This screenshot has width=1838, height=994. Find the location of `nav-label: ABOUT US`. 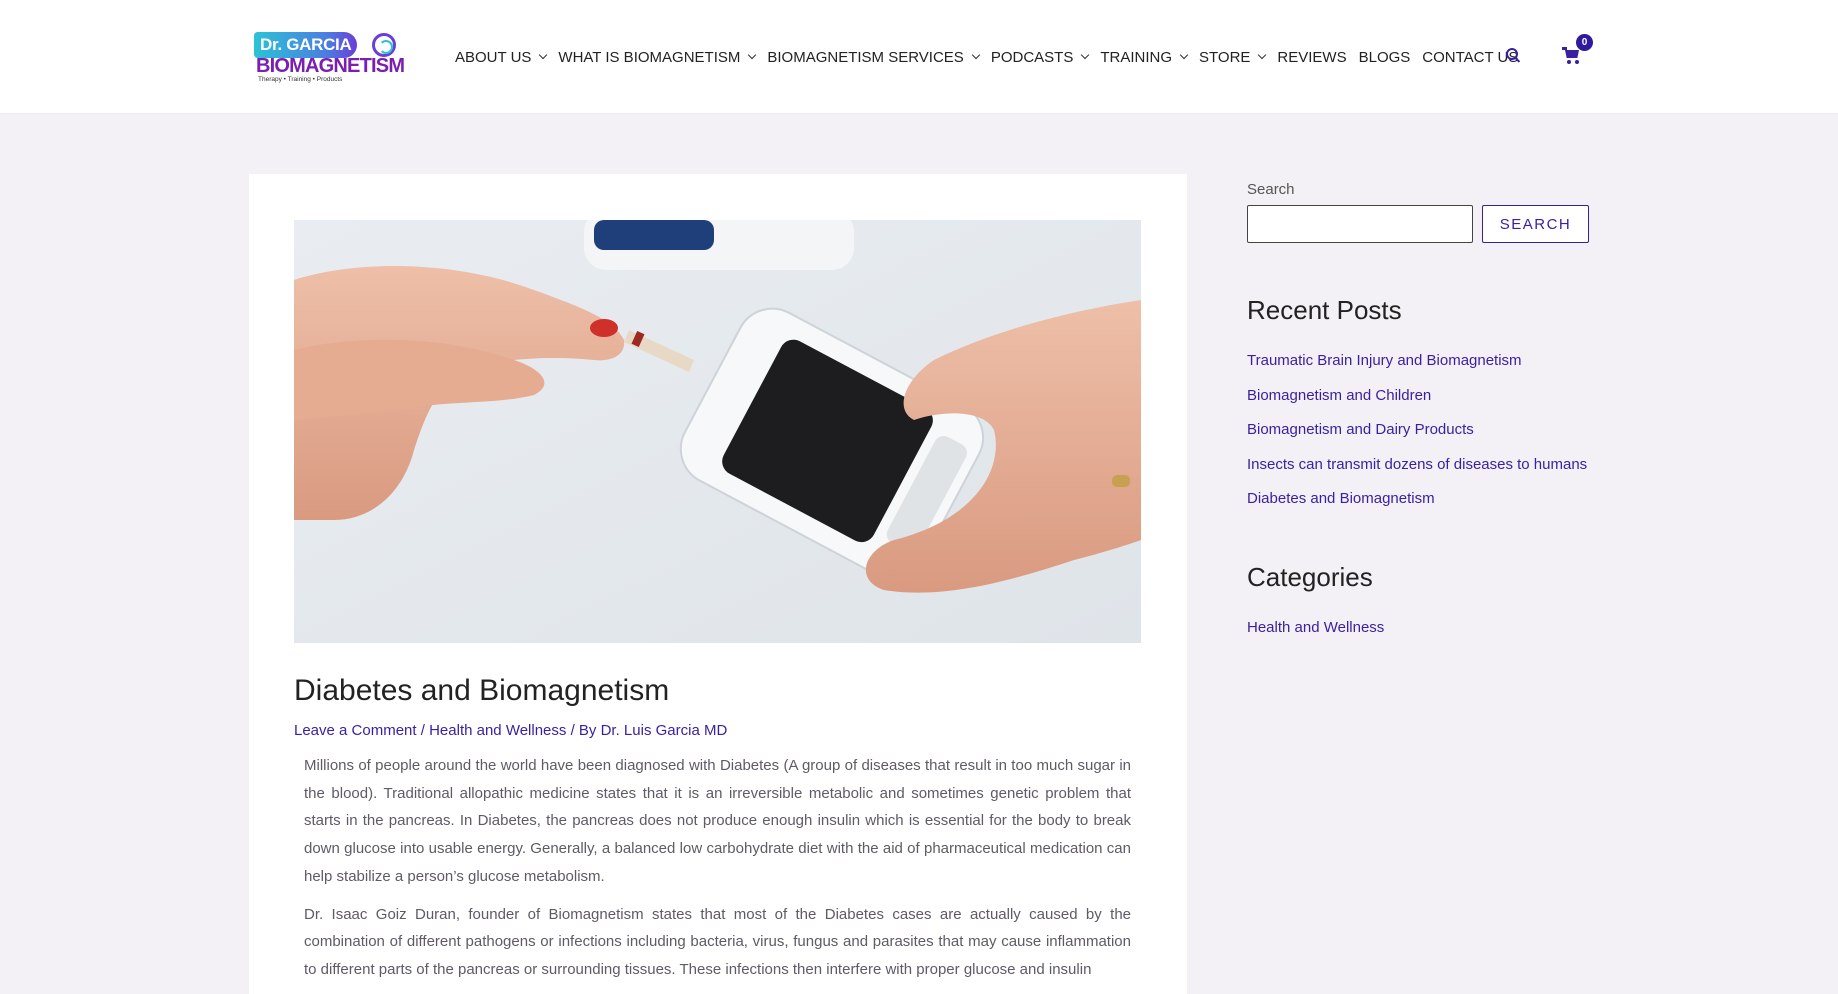

nav-label: ABOUT US is located at coordinates (493, 57).